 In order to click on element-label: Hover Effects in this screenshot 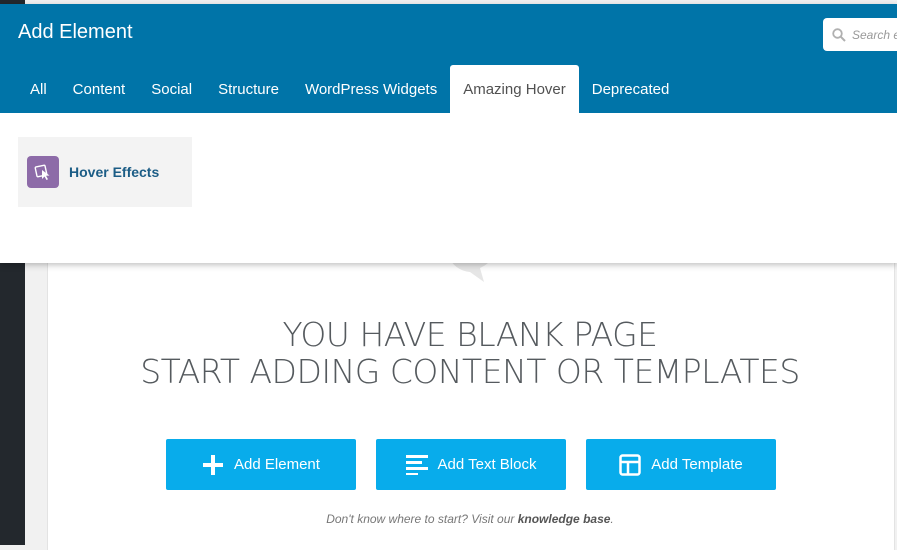, I will do `click(114, 172)`.